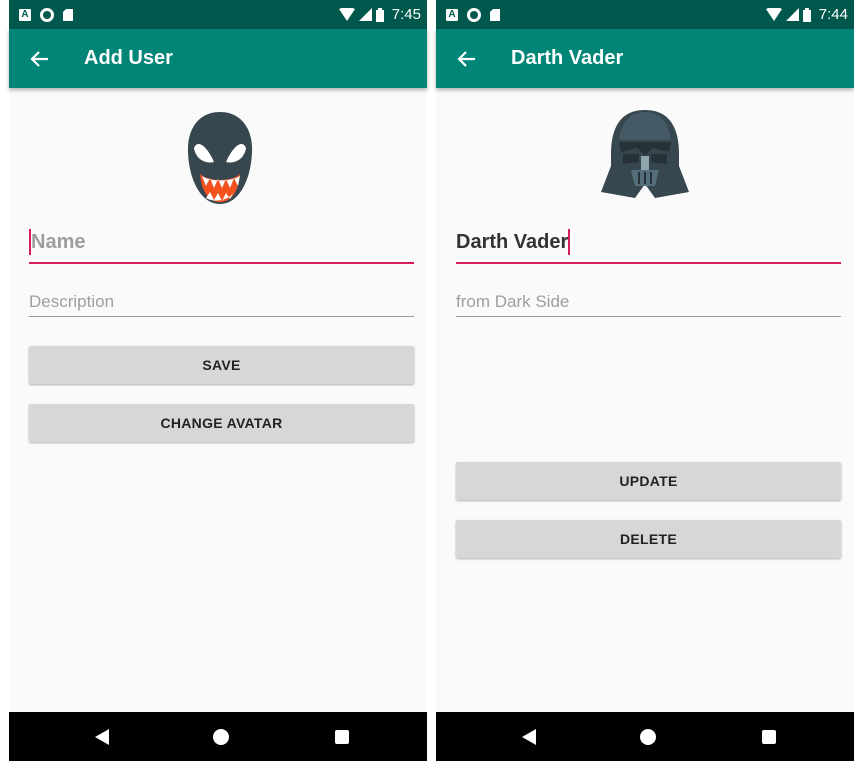  I want to click on status-bar: A 7:45, so click(218, 14).